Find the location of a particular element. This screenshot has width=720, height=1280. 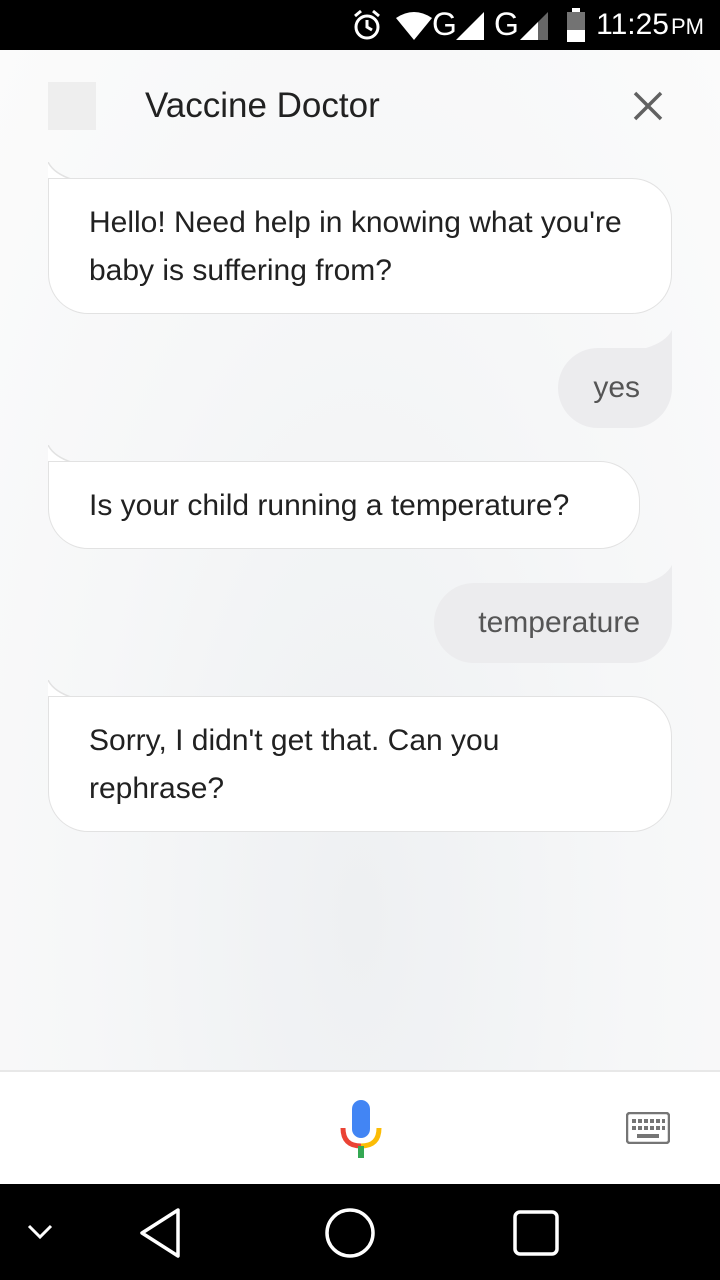

clock: 11:25PM is located at coordinates (650, 24).